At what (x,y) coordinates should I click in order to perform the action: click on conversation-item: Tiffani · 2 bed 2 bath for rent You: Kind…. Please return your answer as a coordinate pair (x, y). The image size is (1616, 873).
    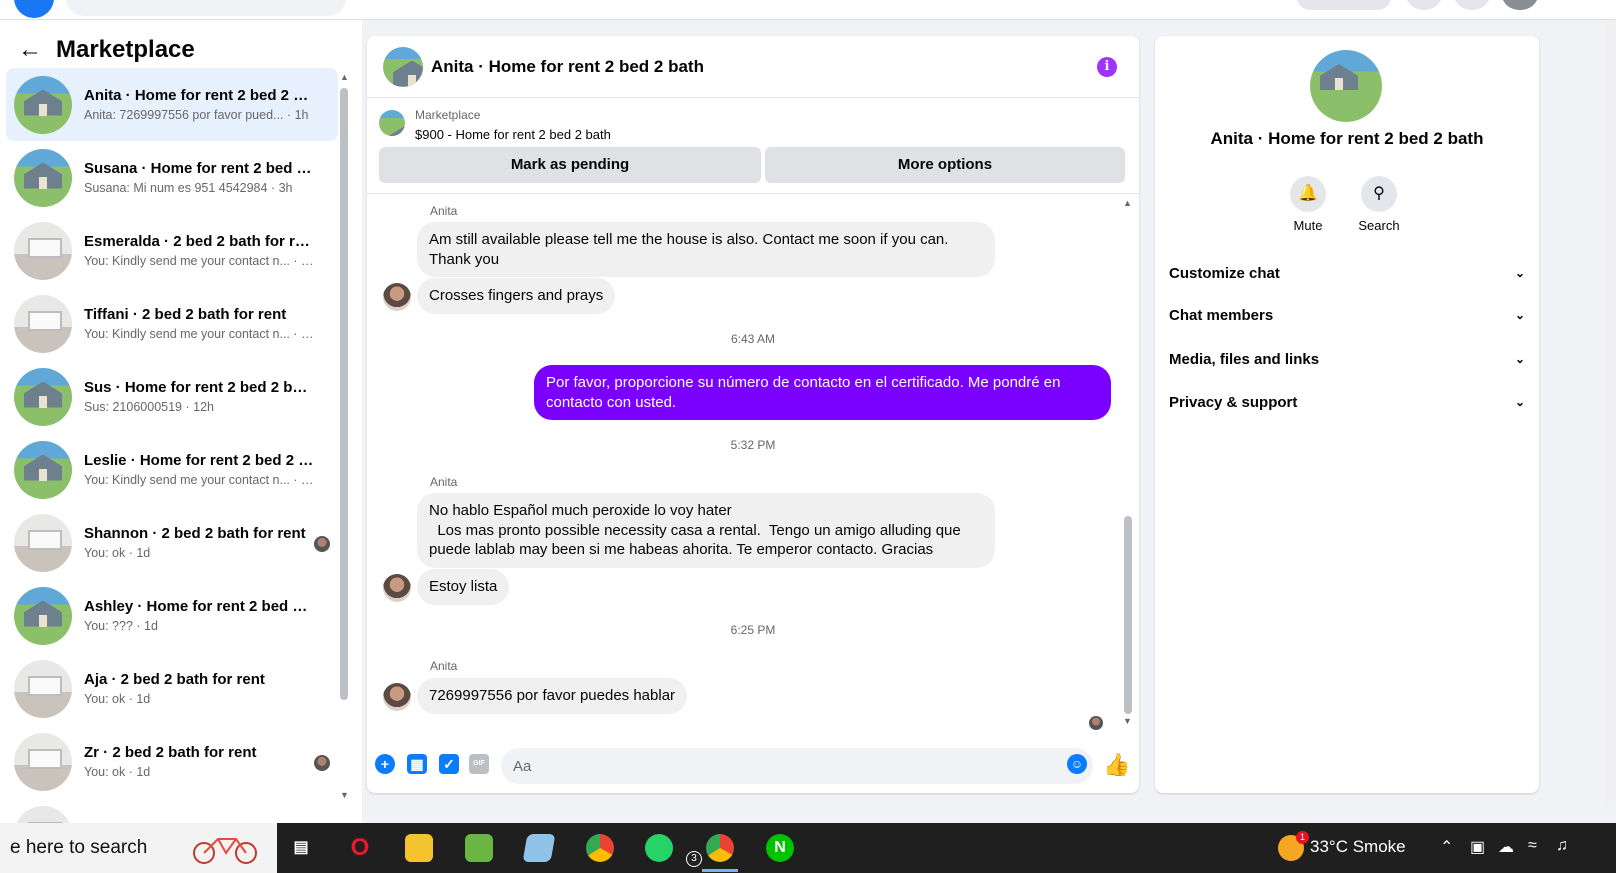
    Looking at the image, I should click on (172, 323).